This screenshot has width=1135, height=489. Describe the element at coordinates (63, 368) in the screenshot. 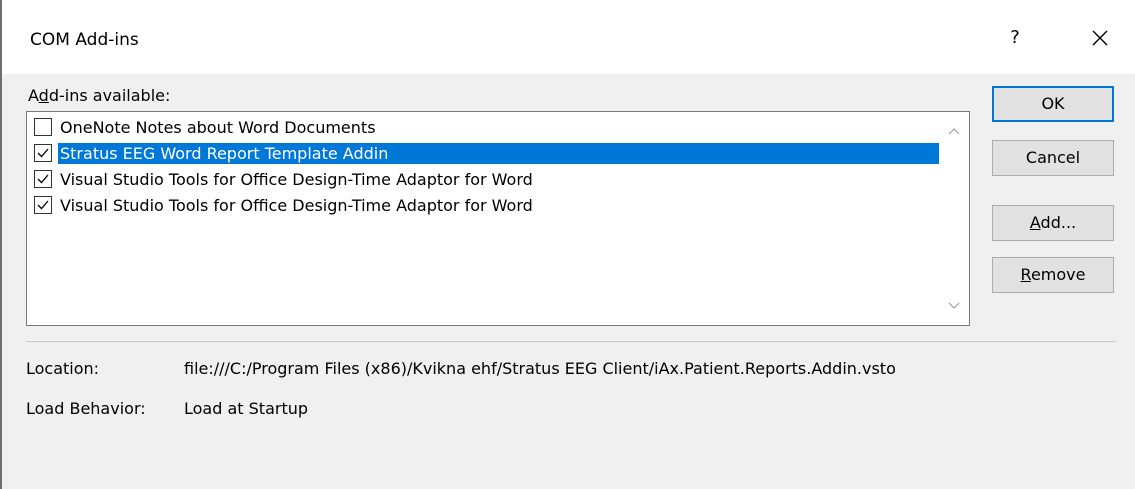

I see `location-label: Location:` at that location.